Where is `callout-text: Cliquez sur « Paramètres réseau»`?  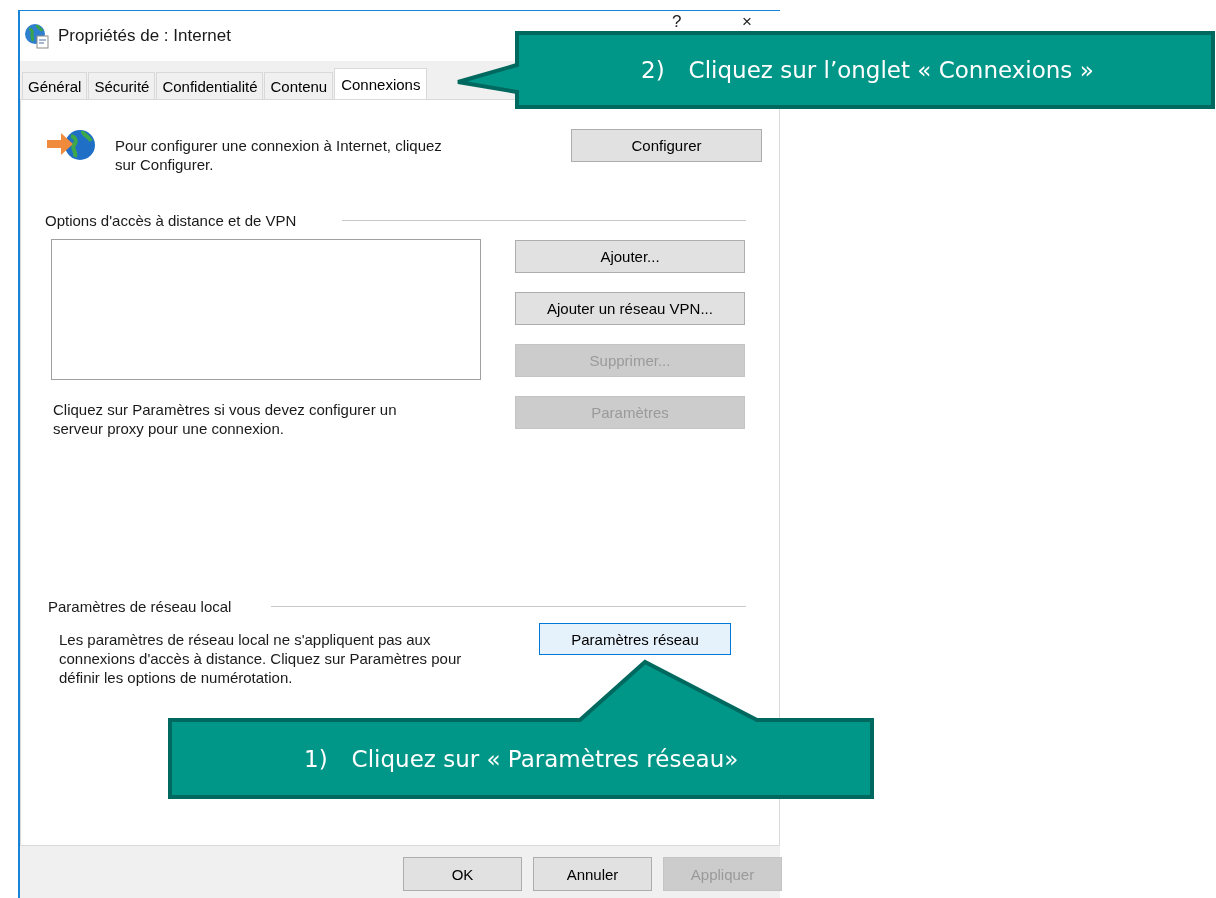
callout-text: Cliquez sur « Paramètres réseau» is located at coordinates (545, 758).